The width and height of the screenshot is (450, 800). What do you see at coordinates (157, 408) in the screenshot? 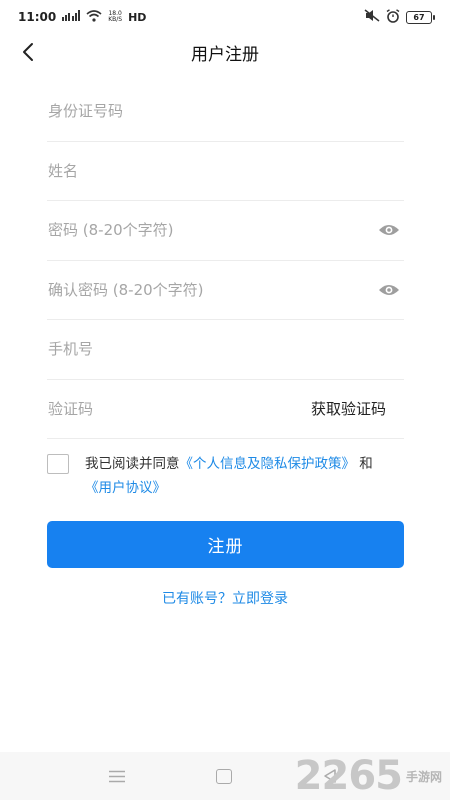
I see `verification-code-input` at bounding box center [157, 408].